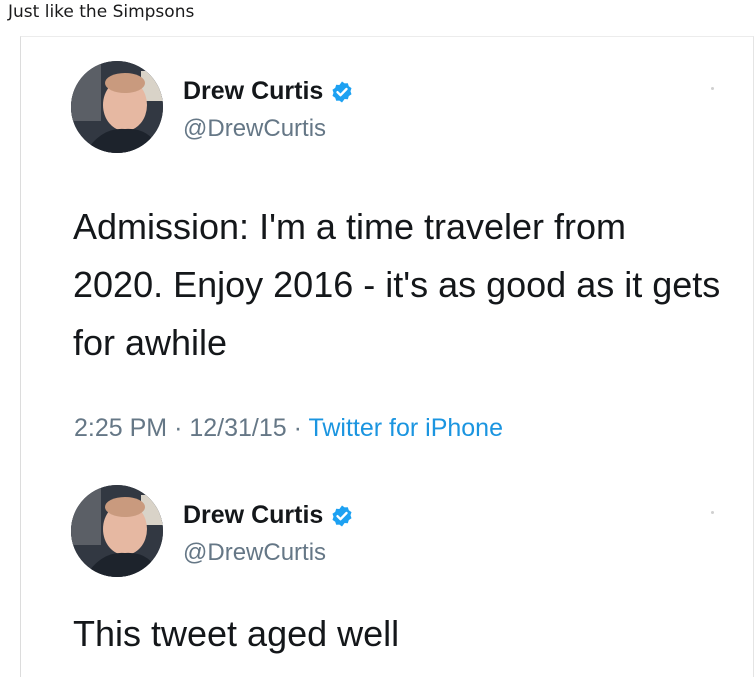  Describe the element at coordinates (237, 428) in the screenshot. I see `tweet-date: 12/31/15` at that location.